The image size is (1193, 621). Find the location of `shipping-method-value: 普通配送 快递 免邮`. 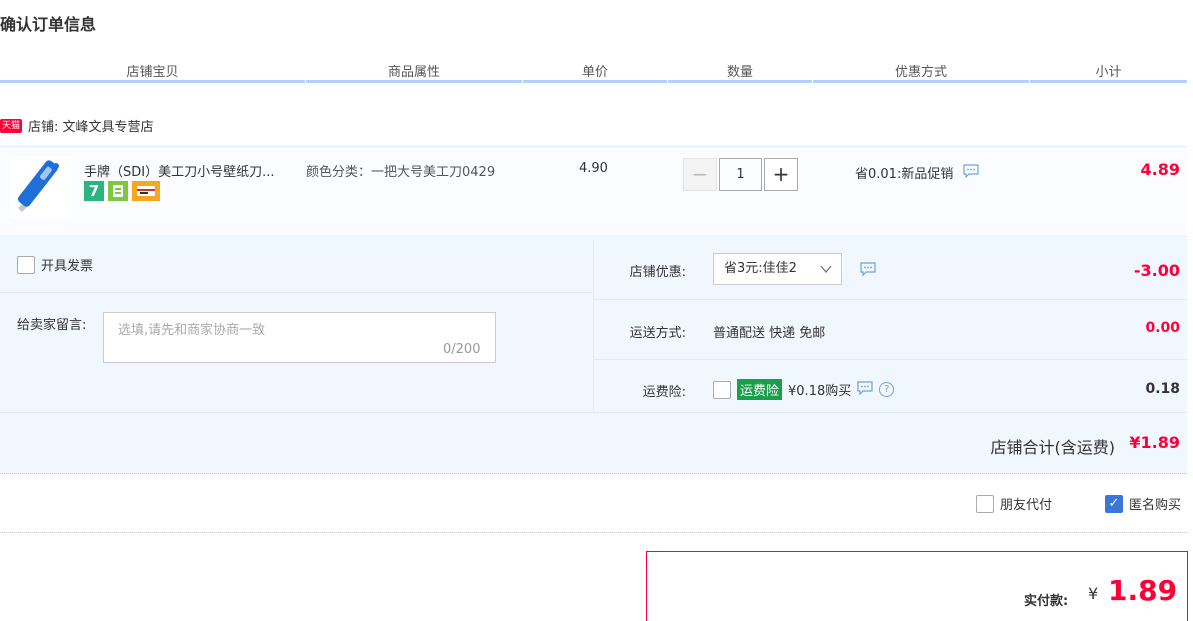

shipping-method-value: 普通配送 快递 免邮 is located at coordinates (769, 333).